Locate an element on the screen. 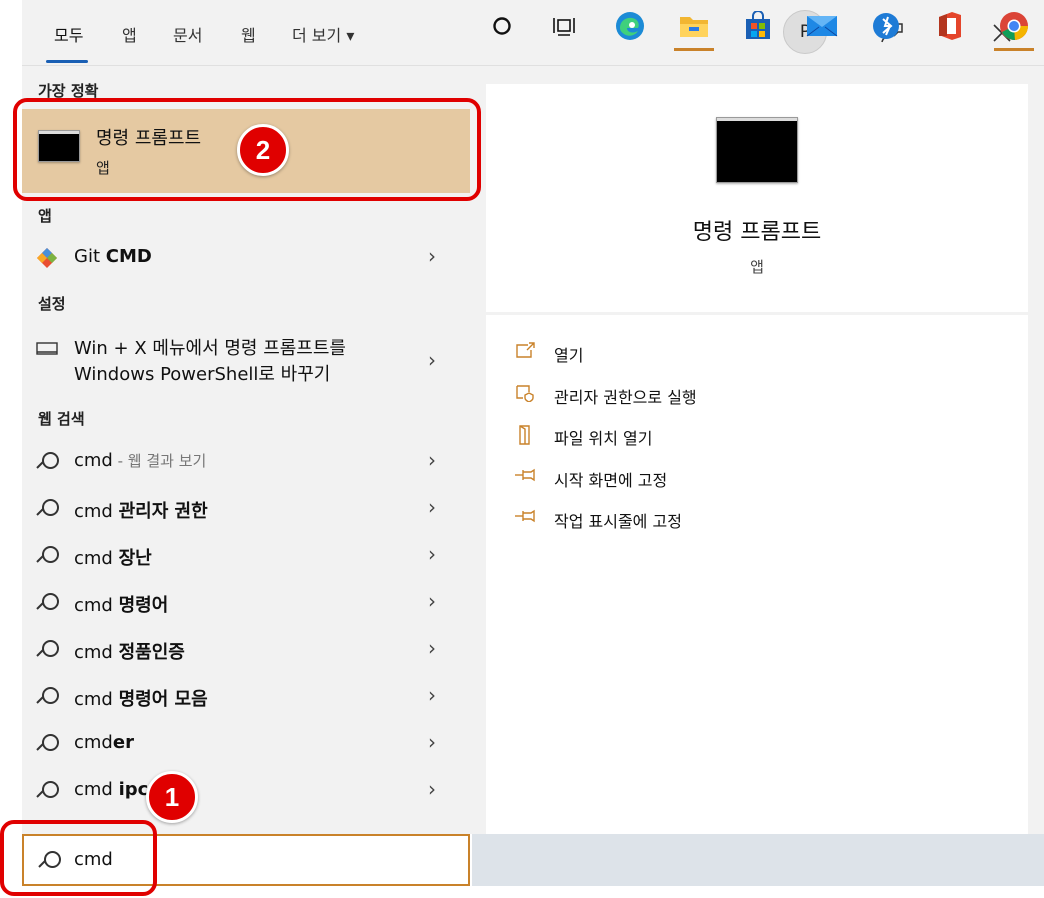 The image size is (1044, 898). result-bold: er is located at coordinates (123, 742).